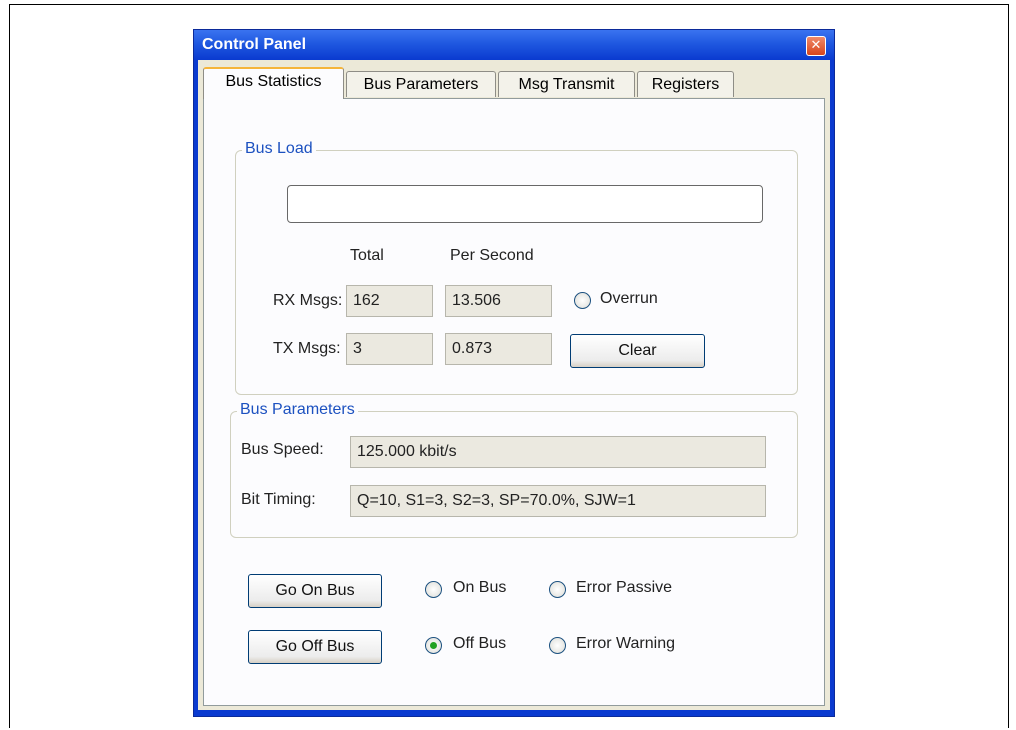 The height and width of the screenshot is (730, 1016). I want to click on error-passive-label: Error Passive, so click(624, 587).